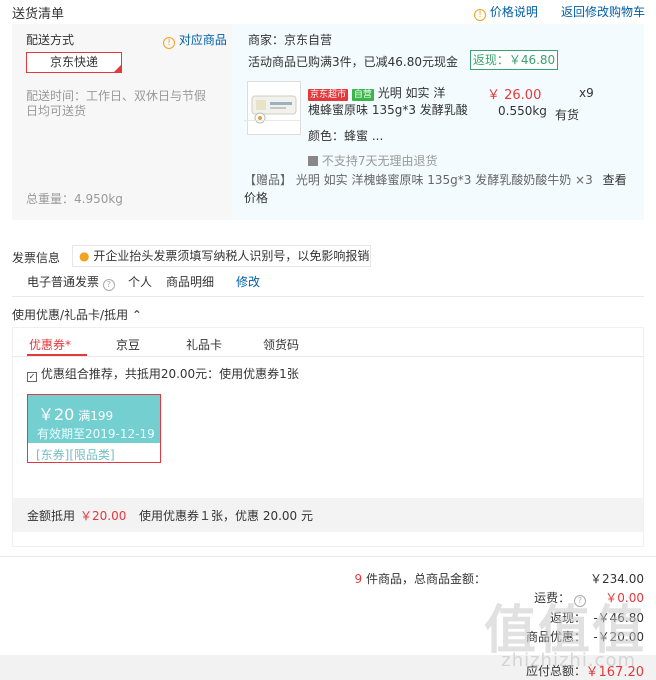  What do you see at coordinates (190, 282) in the screenshot?
I see `invoice-detail: 商品明细` at bounding box center [190, 282].